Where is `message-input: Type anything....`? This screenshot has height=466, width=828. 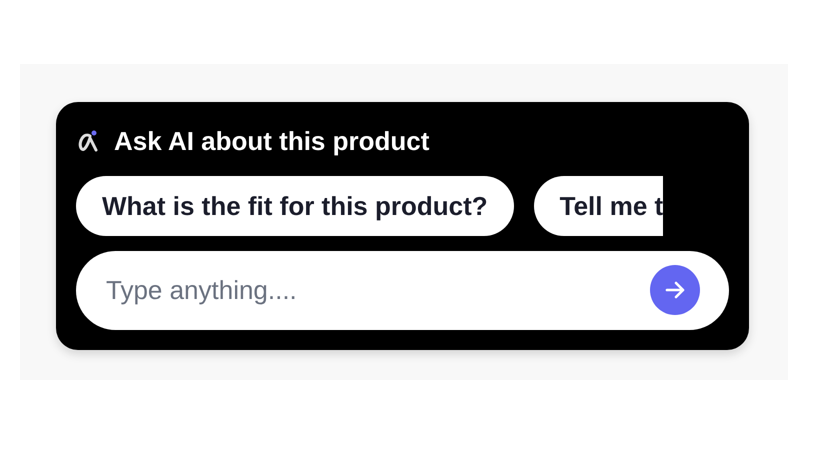 message-input: Type anything.... is located at coordinates (402, 290).